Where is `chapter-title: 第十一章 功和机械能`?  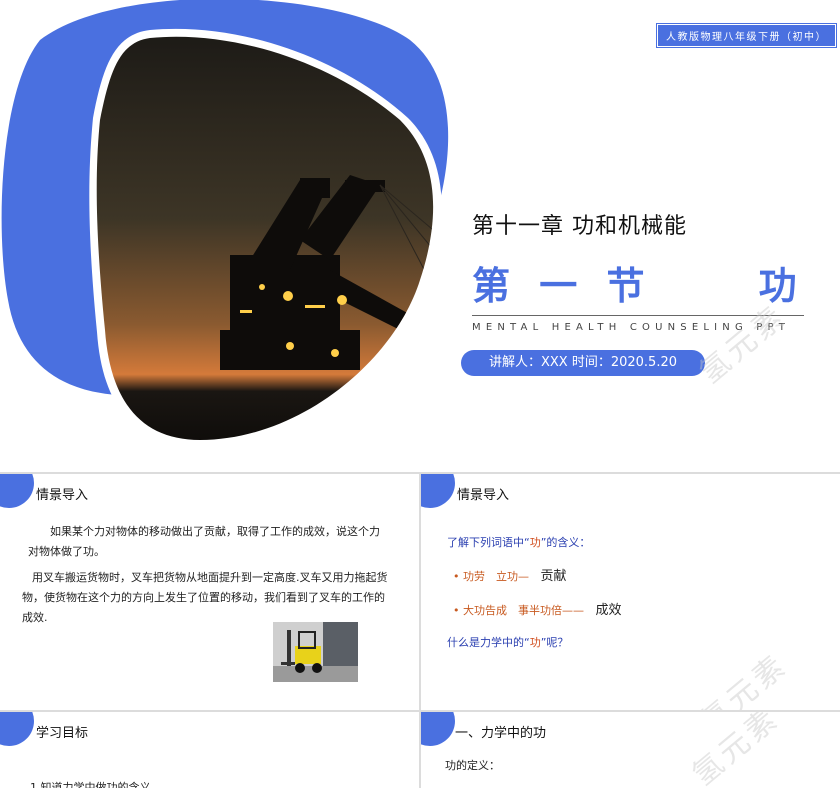
chapter-title: 第十一章 功和机械能 is located at coordinates (579, 226).